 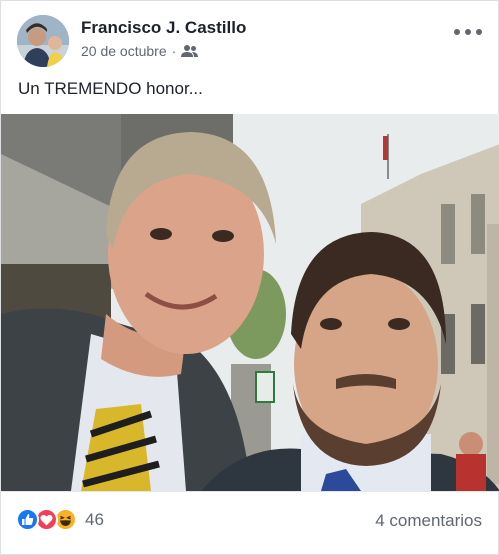 I want to click on more-options-button, so click(x=468, y=32).